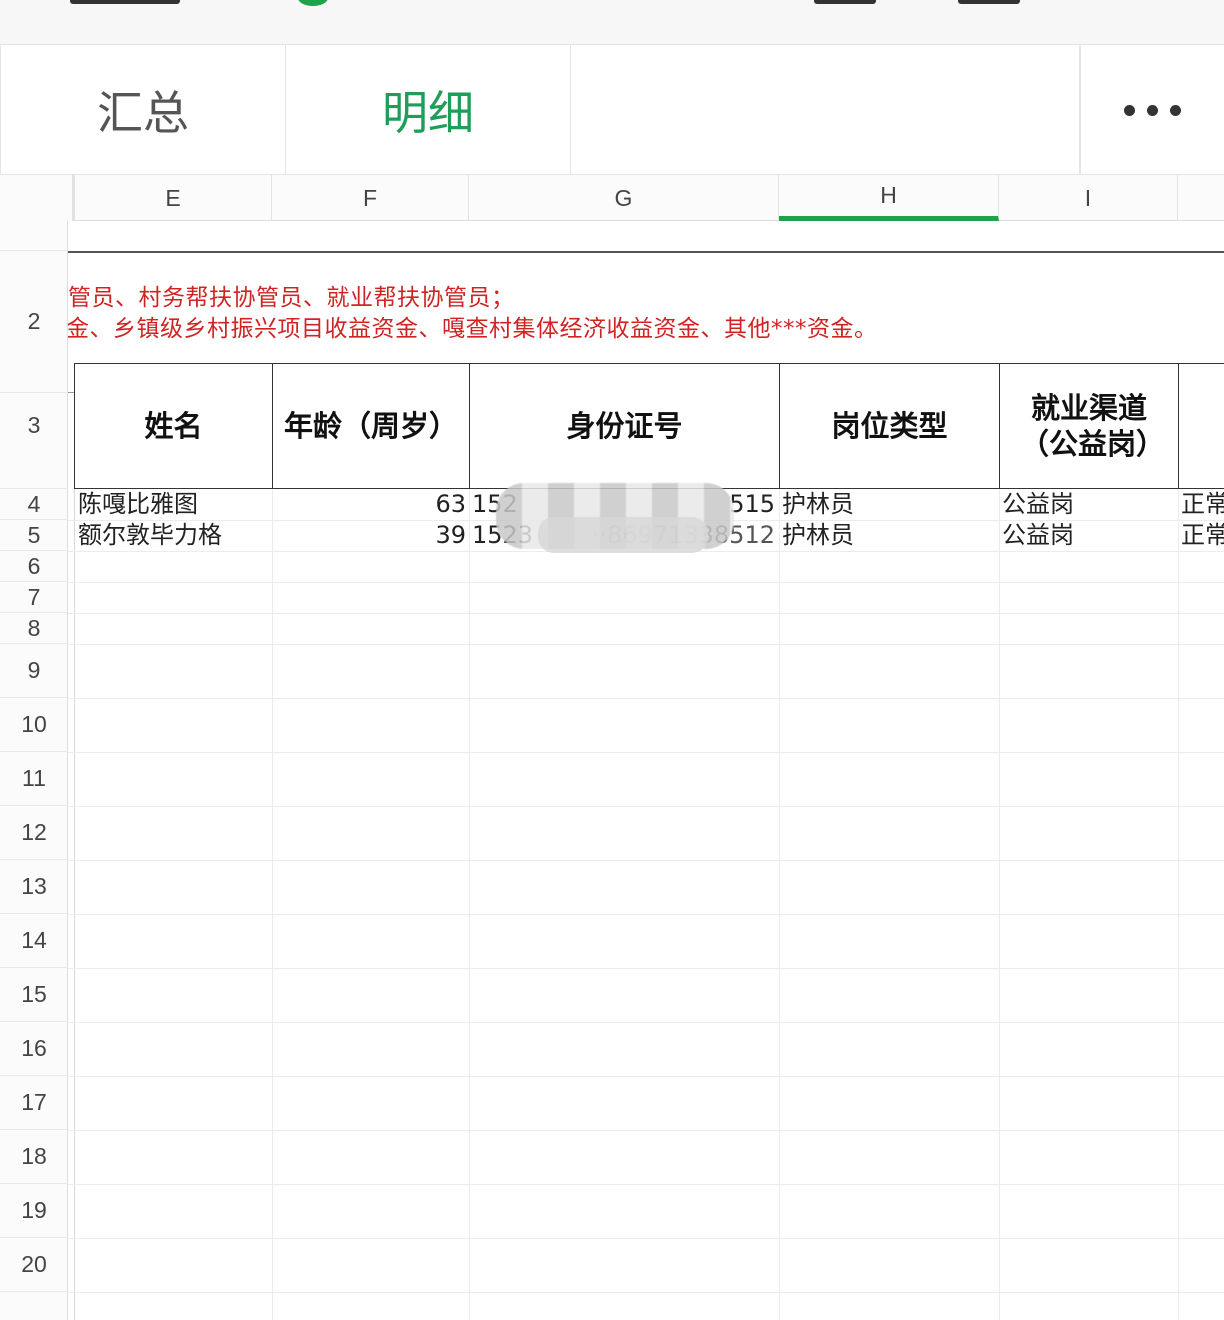 Image resolution: width=1224 pixels, height=1320 pixels. What do you see at coordinates (34, 1103) in the screenshot?
I see `row-header: 17` at bounding box center [34, 1103].